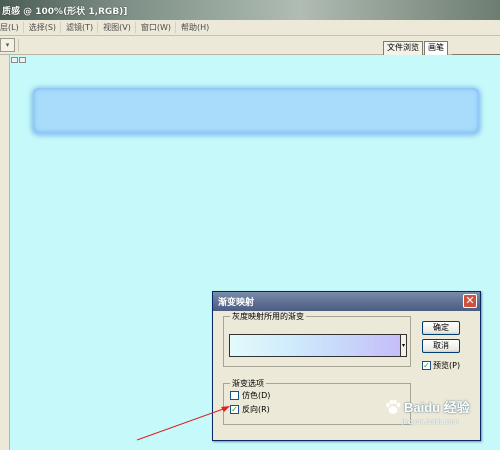  I want to click on baidu-paw-logo-icon, so click(393, 406).